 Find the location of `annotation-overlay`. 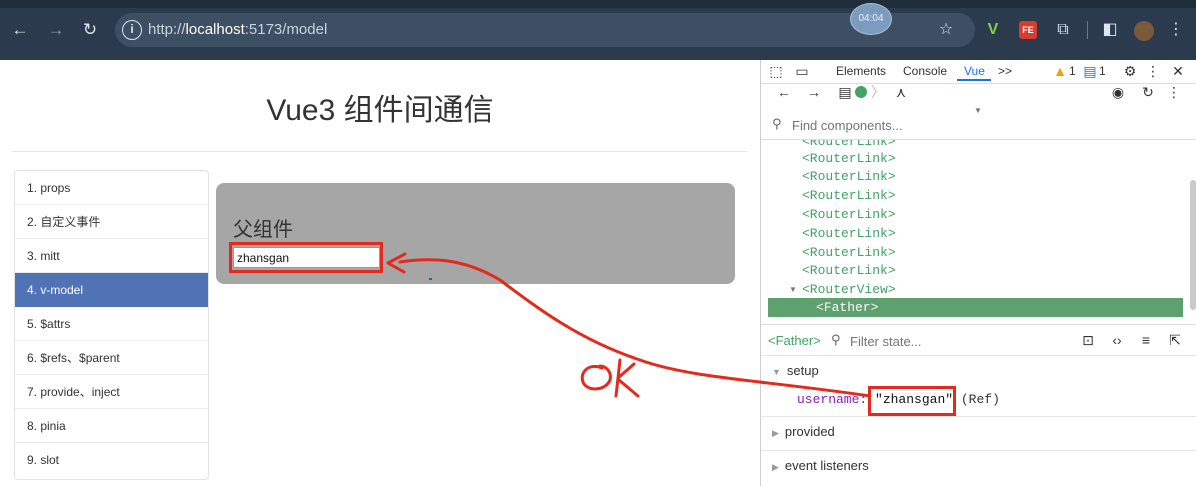

annotation-overlay is located at coordinates (629, 325).